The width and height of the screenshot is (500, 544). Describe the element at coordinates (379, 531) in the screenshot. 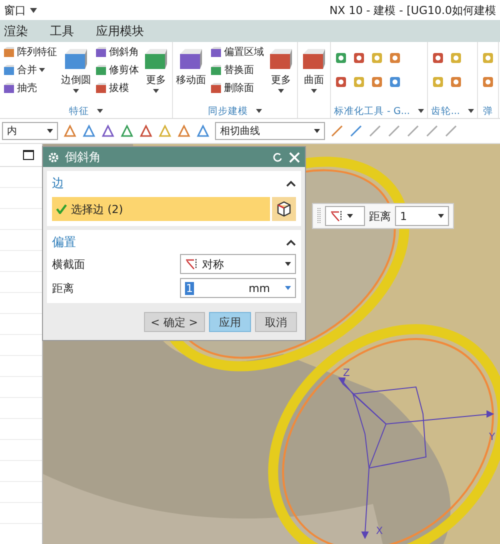

I see `axis-label: X` at that location.